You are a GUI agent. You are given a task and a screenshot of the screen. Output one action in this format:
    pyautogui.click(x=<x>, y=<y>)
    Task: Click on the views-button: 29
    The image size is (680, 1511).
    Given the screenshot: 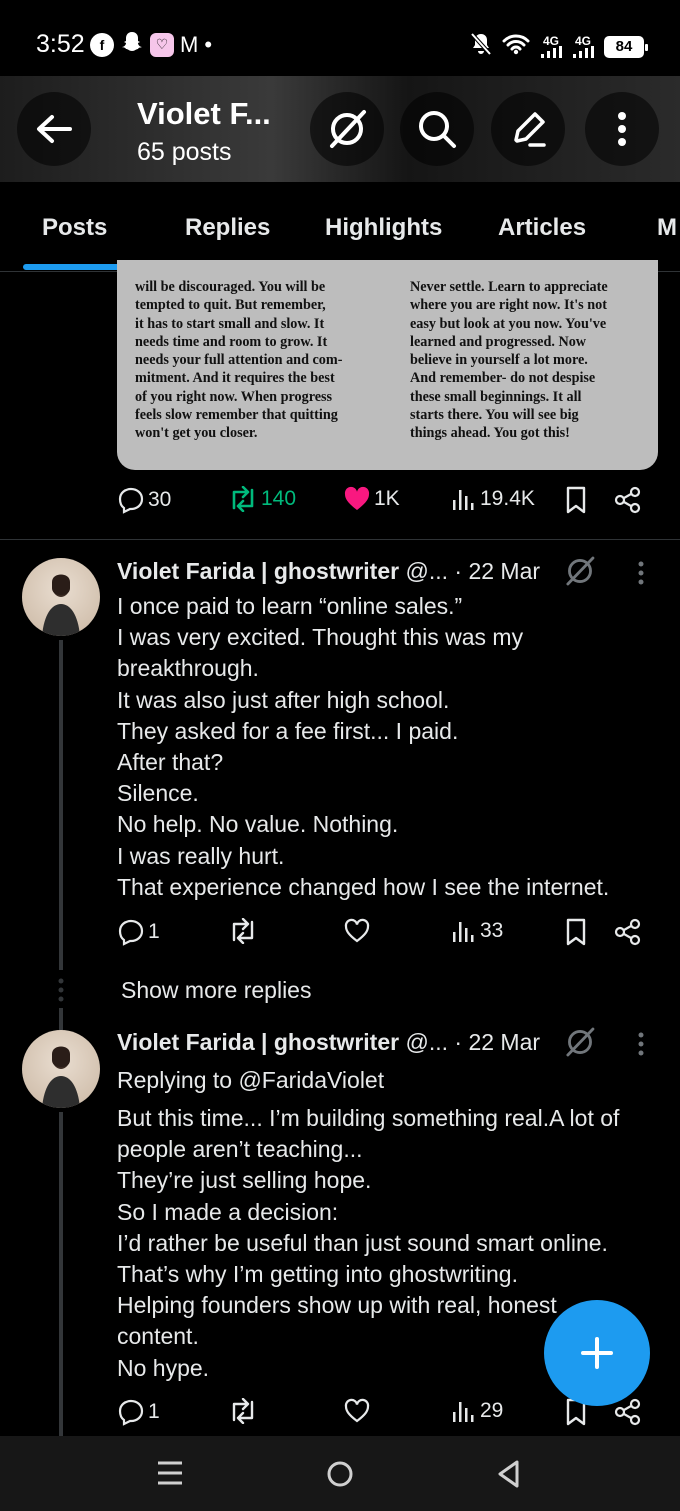 What is the action you would take?
    pyautogui.click(x=477, y=1411)
    